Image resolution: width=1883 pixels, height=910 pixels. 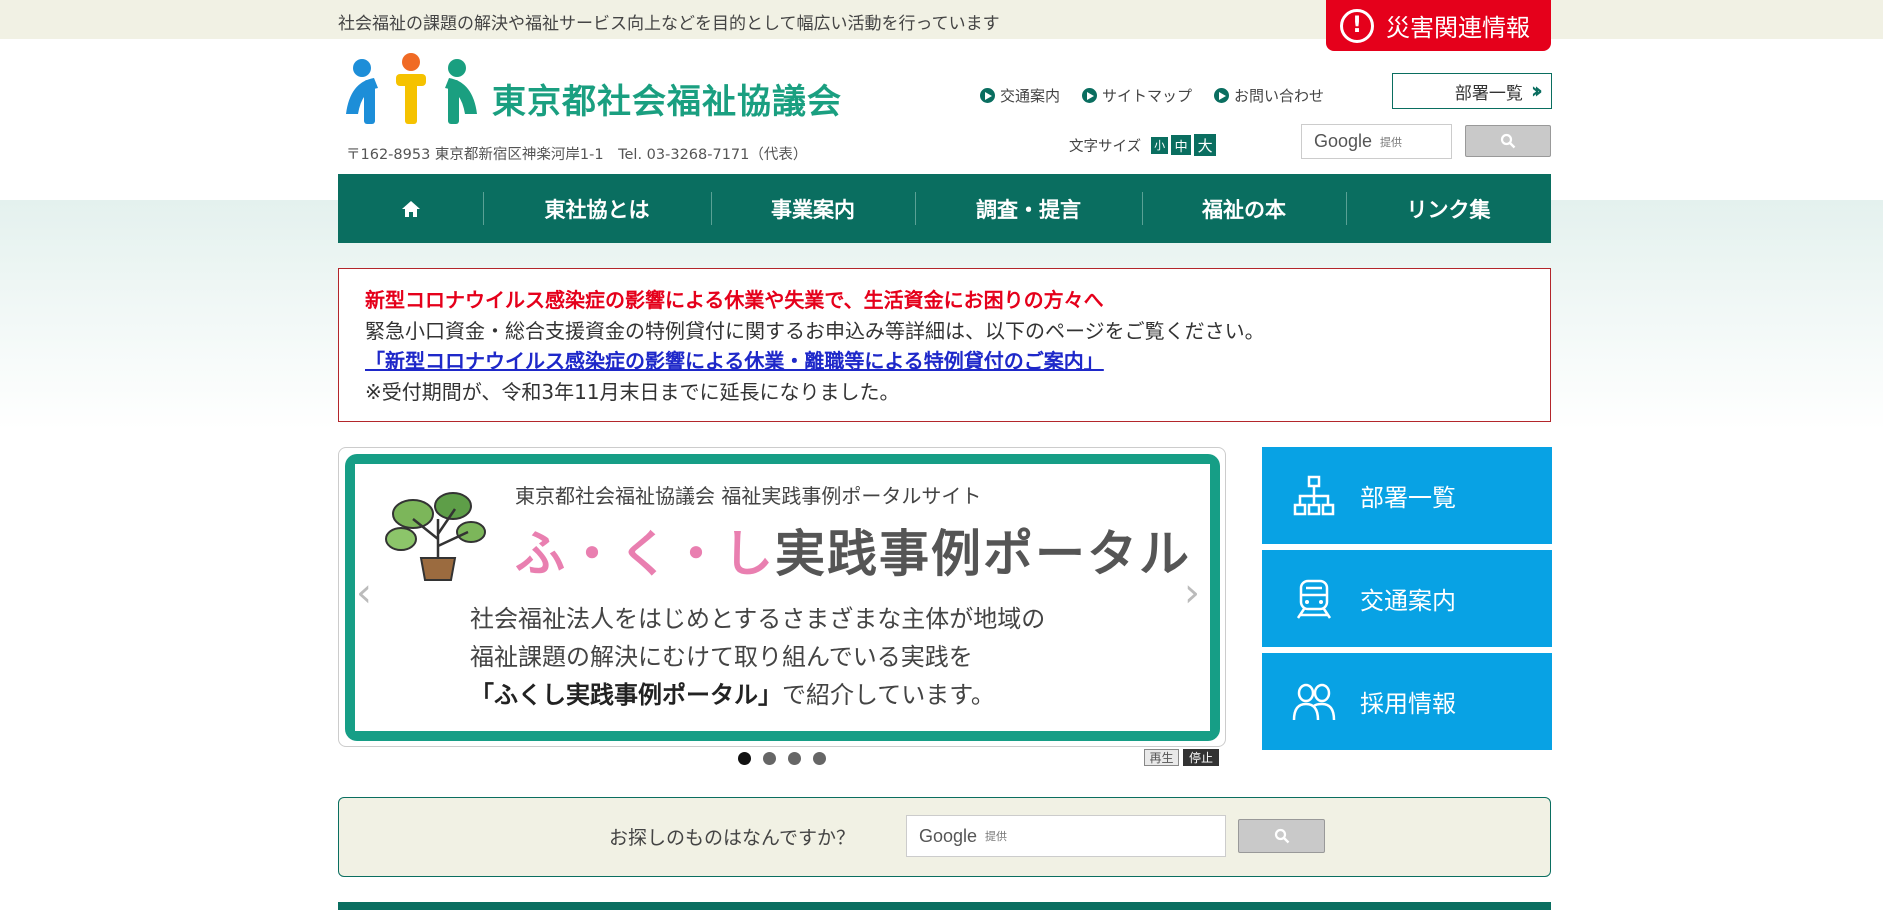 I want to click on carousel-play-button: 再生, so click(x=1161, y=757).